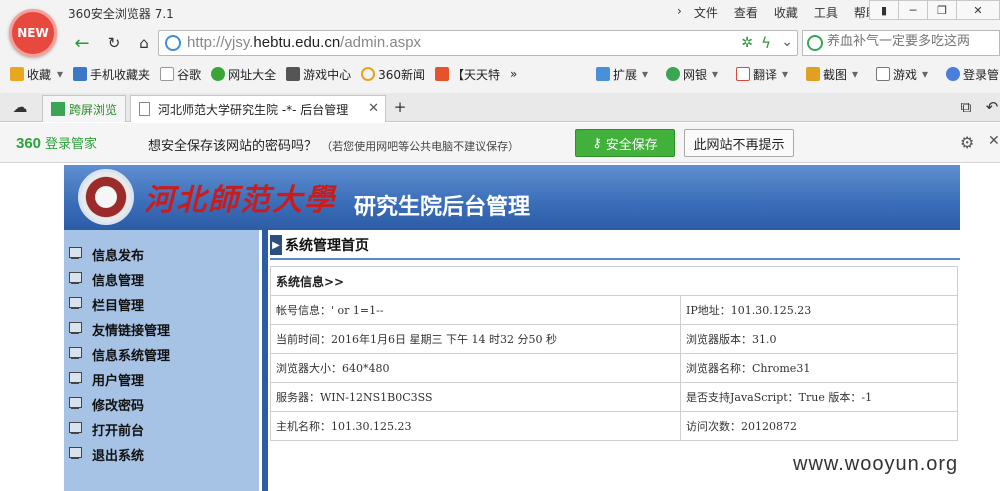  I want to click on tool-login-manager: 登录管, so click(972, 74).